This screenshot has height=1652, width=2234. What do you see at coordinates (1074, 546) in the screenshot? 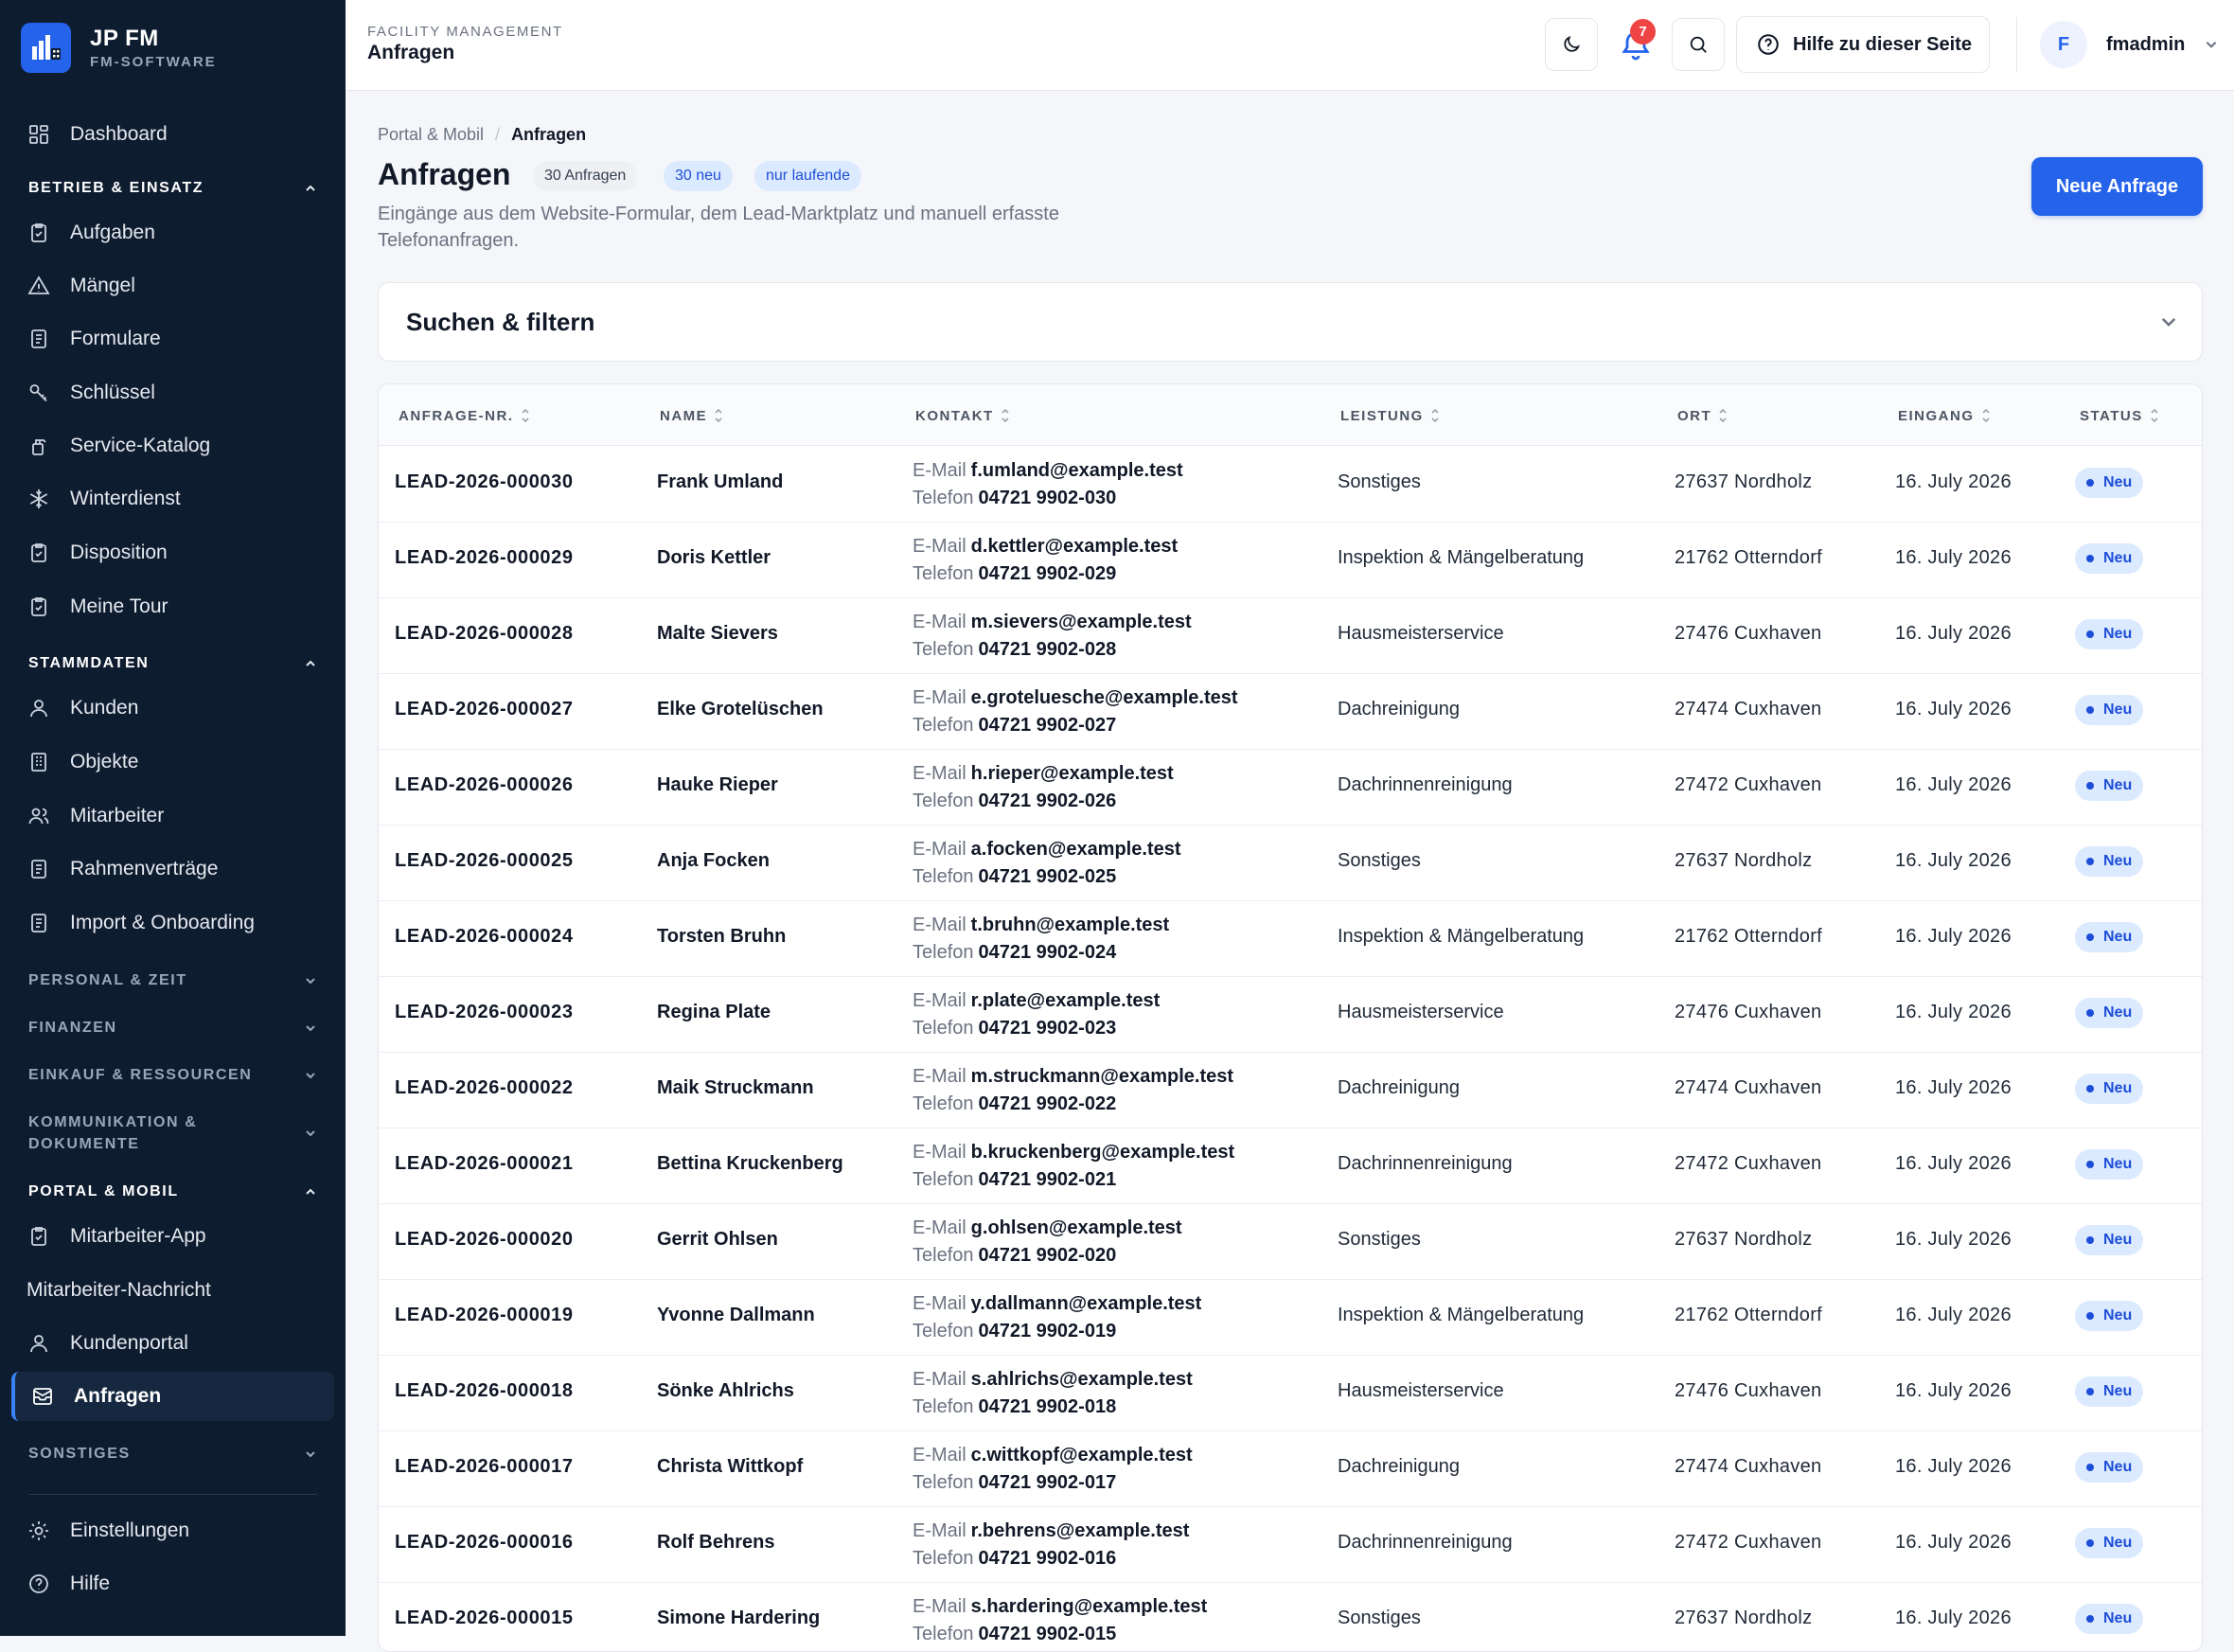
I see `email-link: d.kettler@example.test` at bounding box center [1074, 546].